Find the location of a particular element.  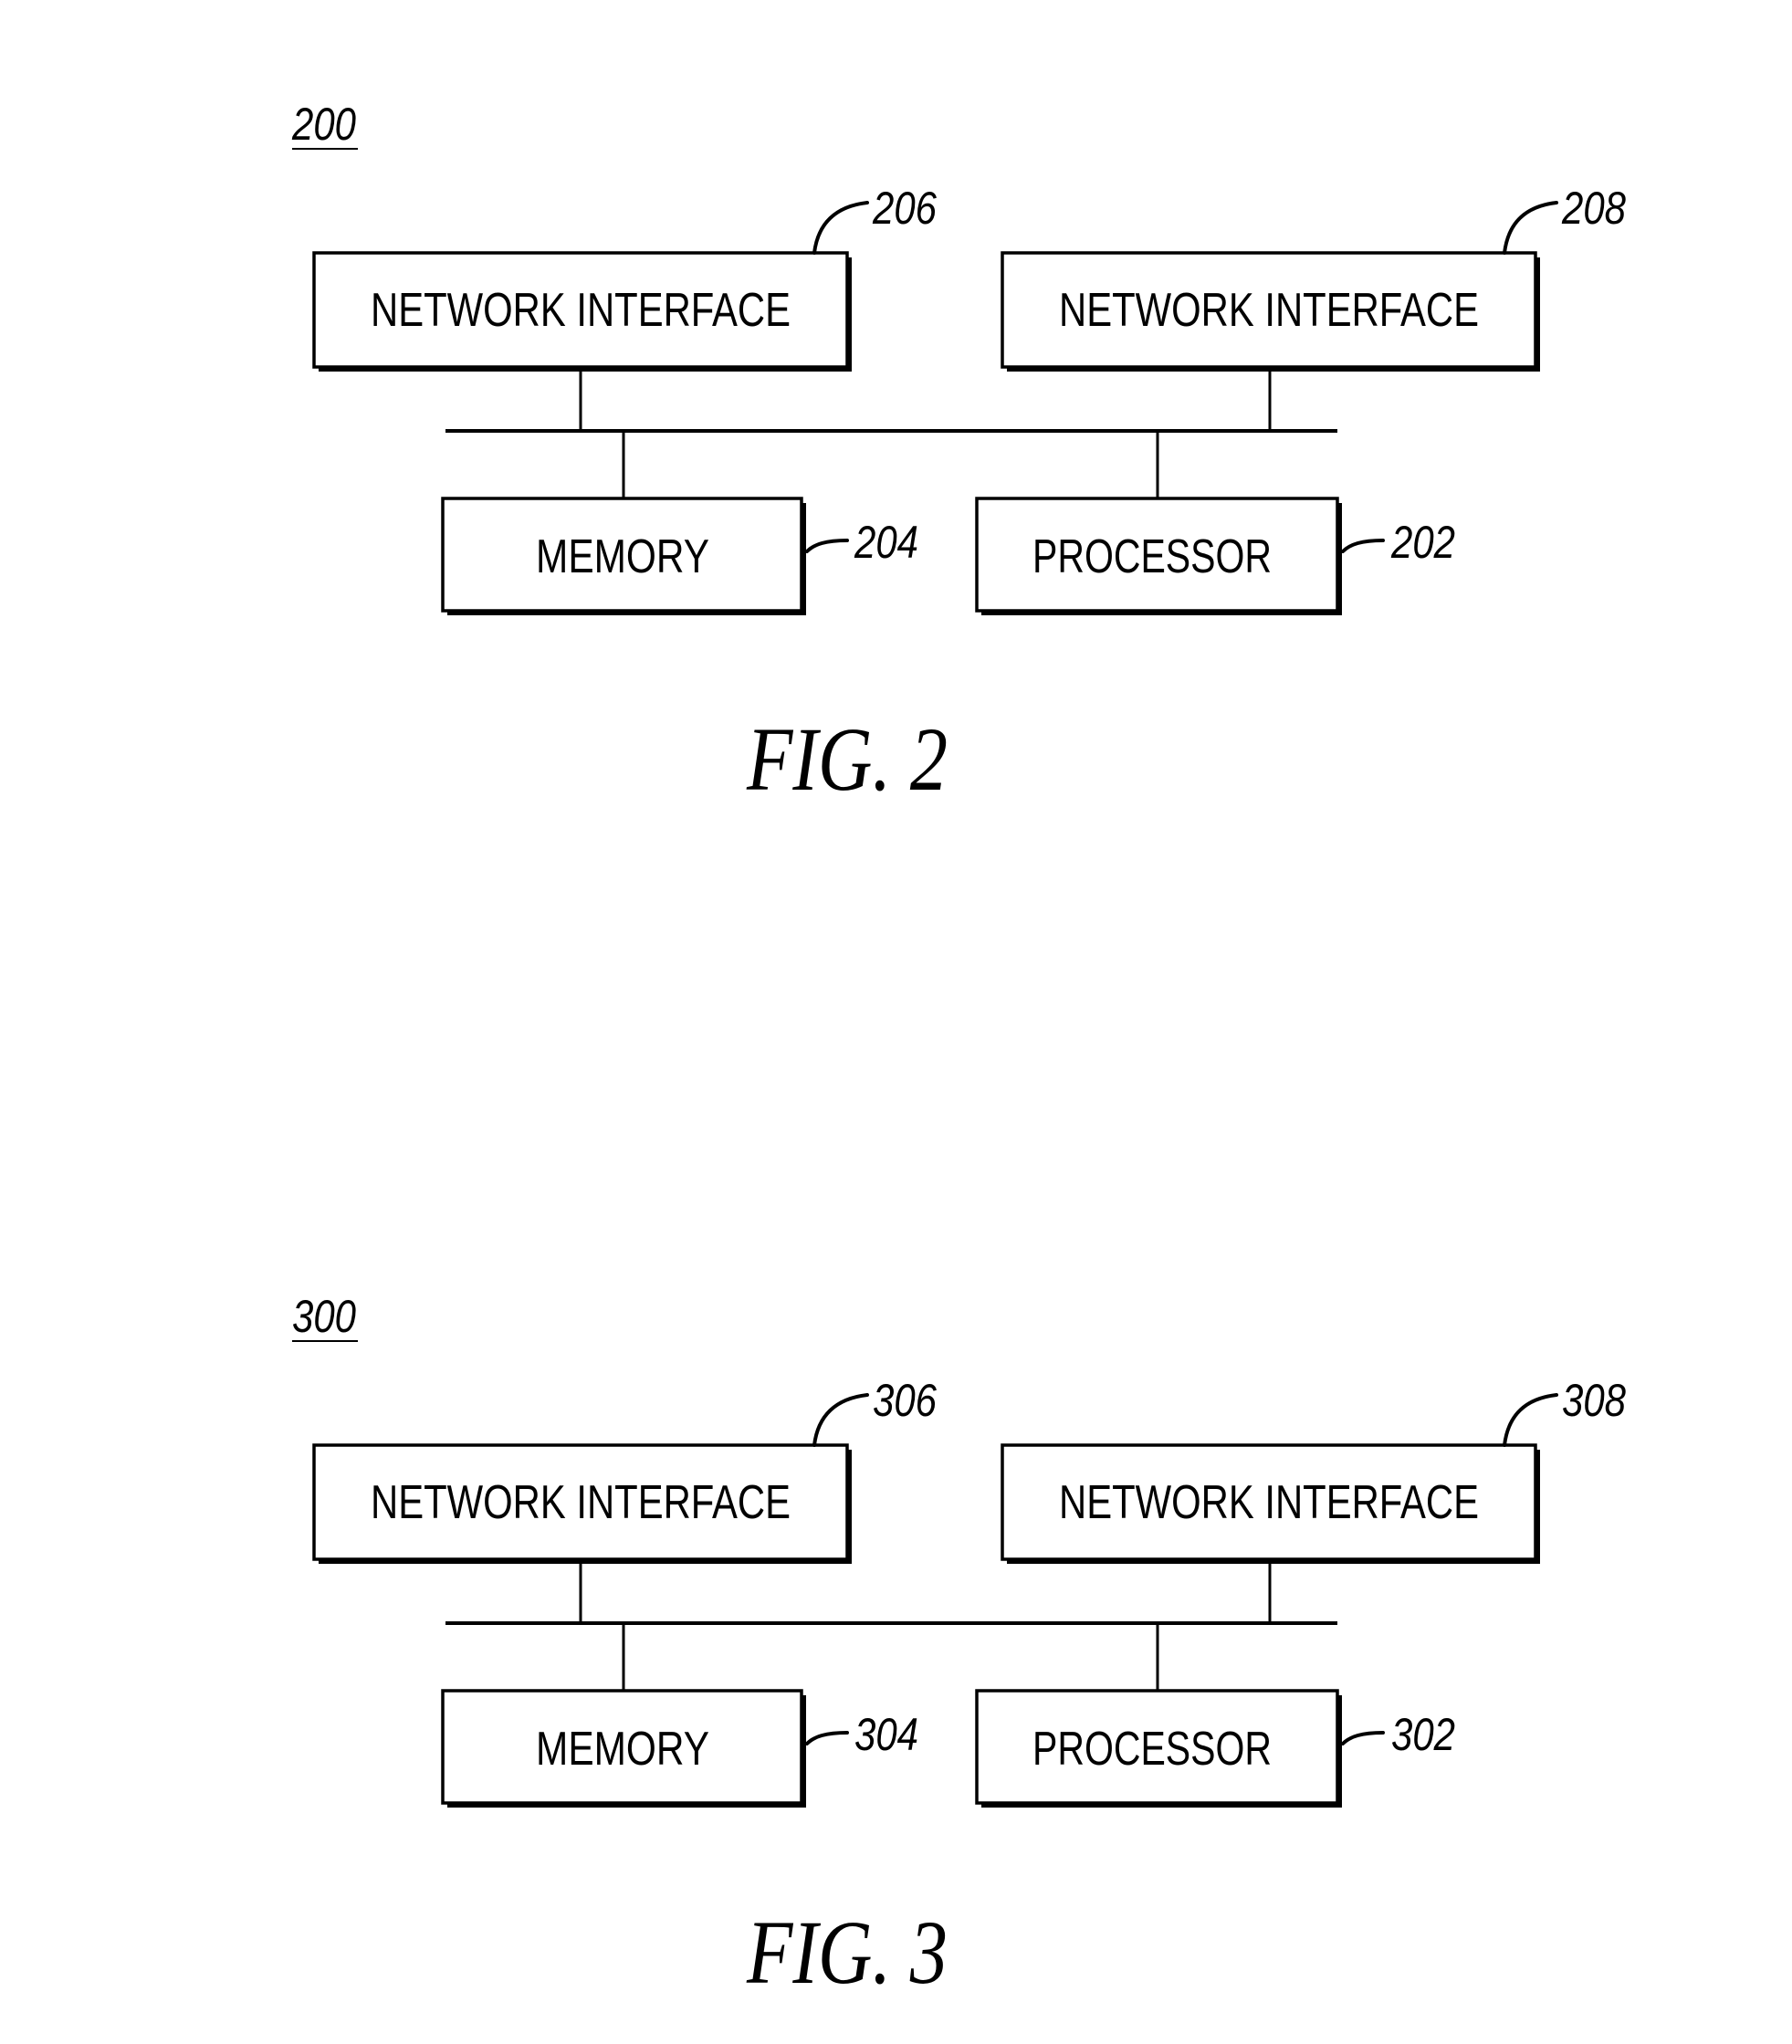

reference-numeral-network-interface-left: 206 is located at coordinates (904, 208).